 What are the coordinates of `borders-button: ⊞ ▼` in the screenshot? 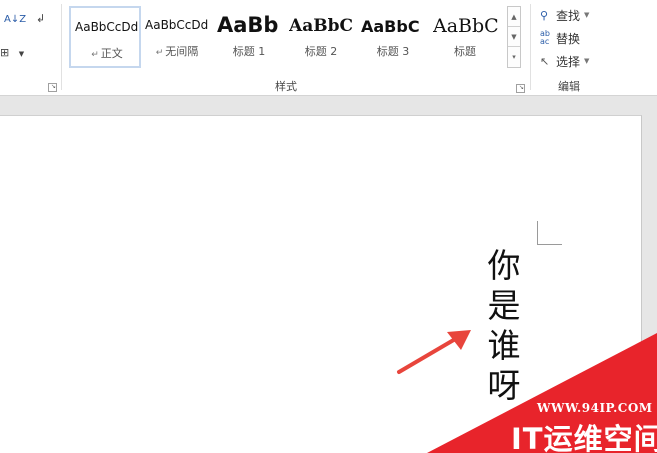 It's located at (12, 53).